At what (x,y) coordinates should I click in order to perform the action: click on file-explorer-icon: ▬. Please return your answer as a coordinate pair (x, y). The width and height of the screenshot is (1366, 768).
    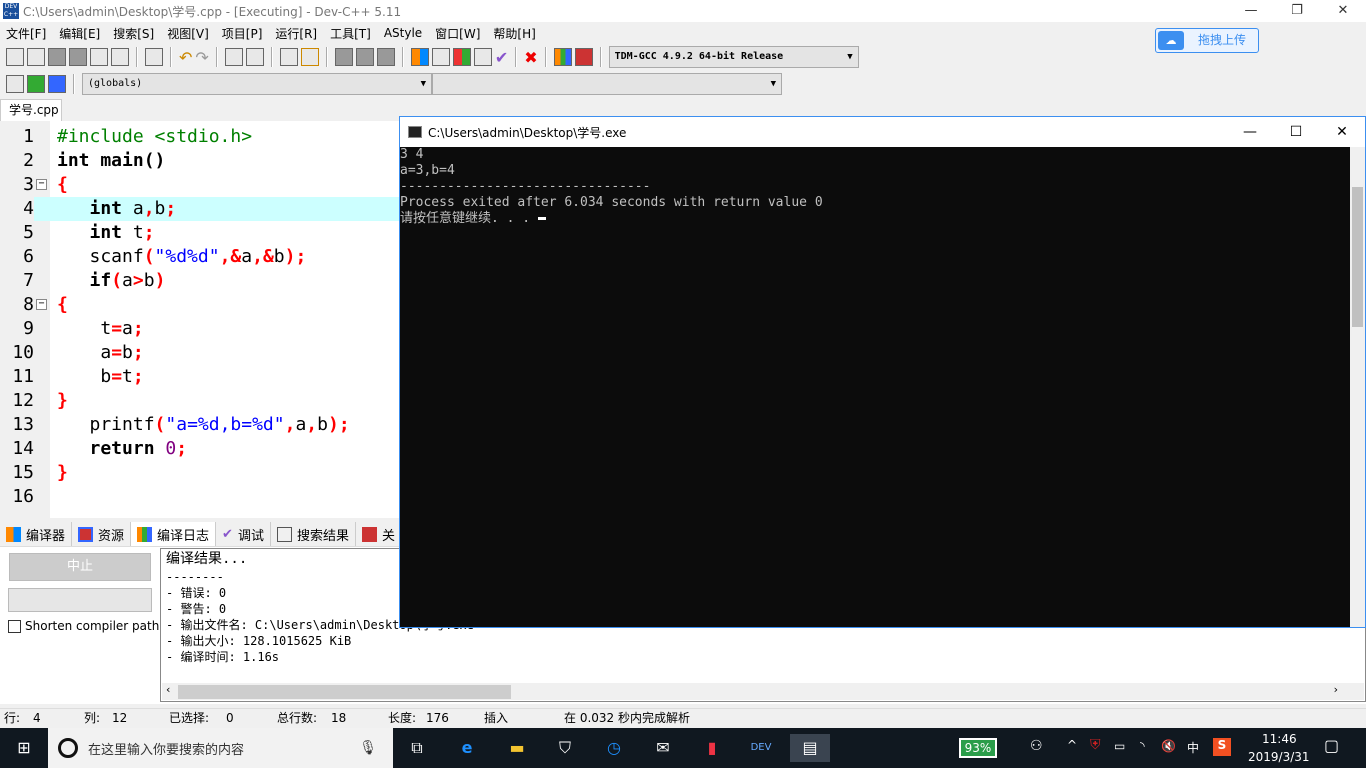
    Looking at the image, I should click on (517, 748).